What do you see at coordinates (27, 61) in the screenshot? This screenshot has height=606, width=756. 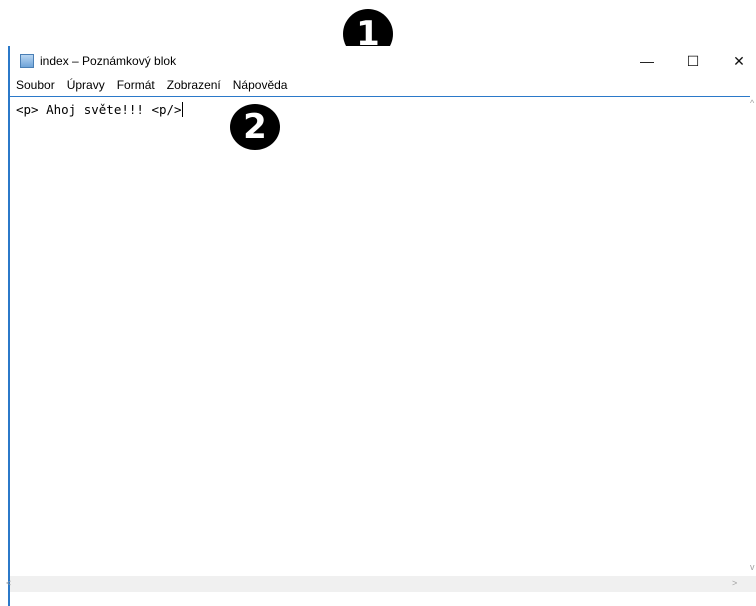 I see `notepad-icon` at bounding box center [27, 61].